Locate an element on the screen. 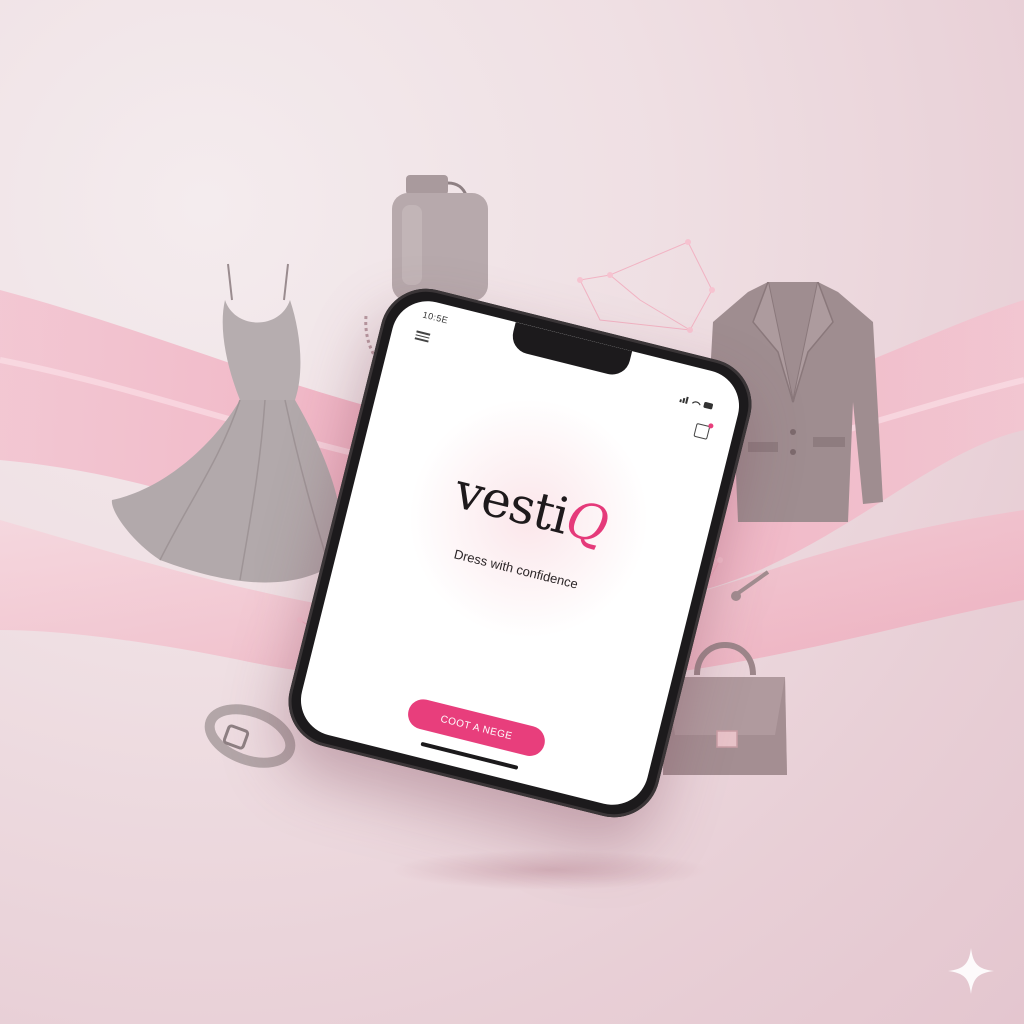  wifi-icon is located at coordinates (696, 403).